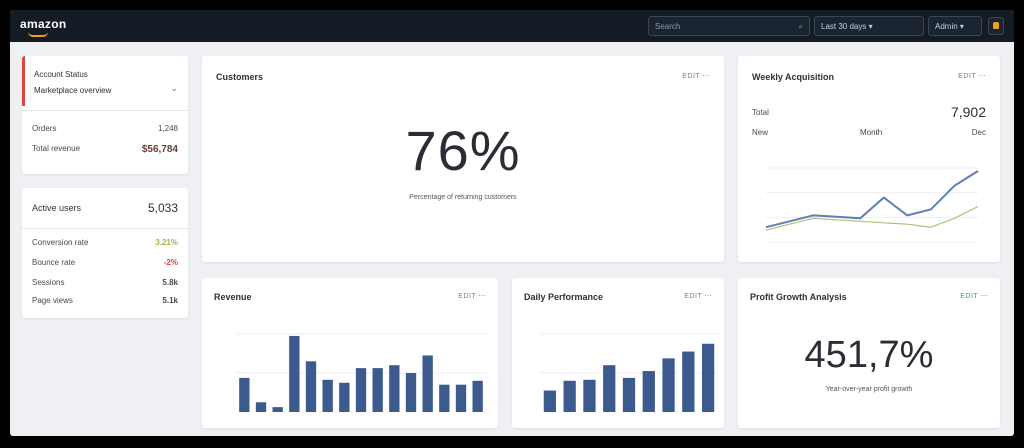 The image size is (1024, 448). Describe the element at coordinates (955, 26) in the screenshot. I see `account-menu: Admin ▾` at that location.